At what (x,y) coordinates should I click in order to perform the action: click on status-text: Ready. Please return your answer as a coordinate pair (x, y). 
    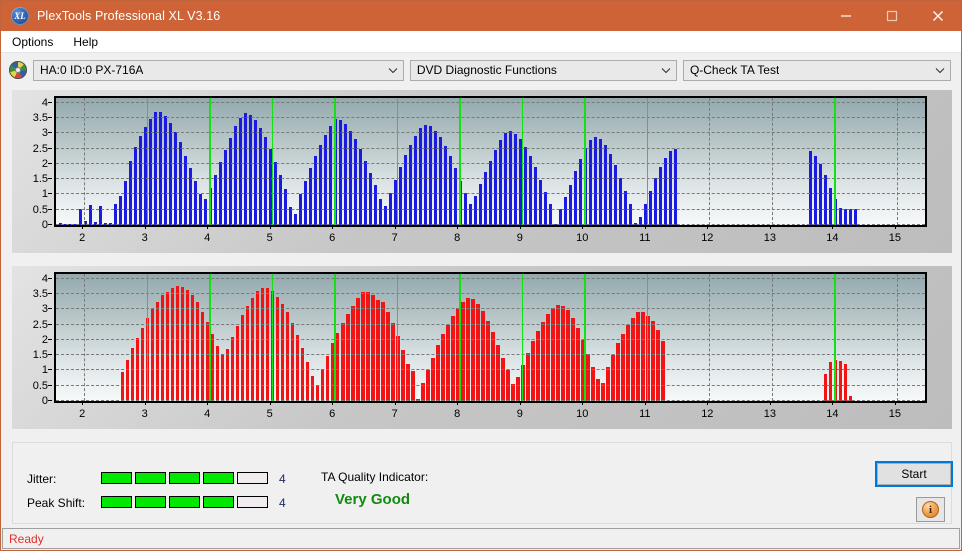
    Looking at the image, I should click on (26, 538).